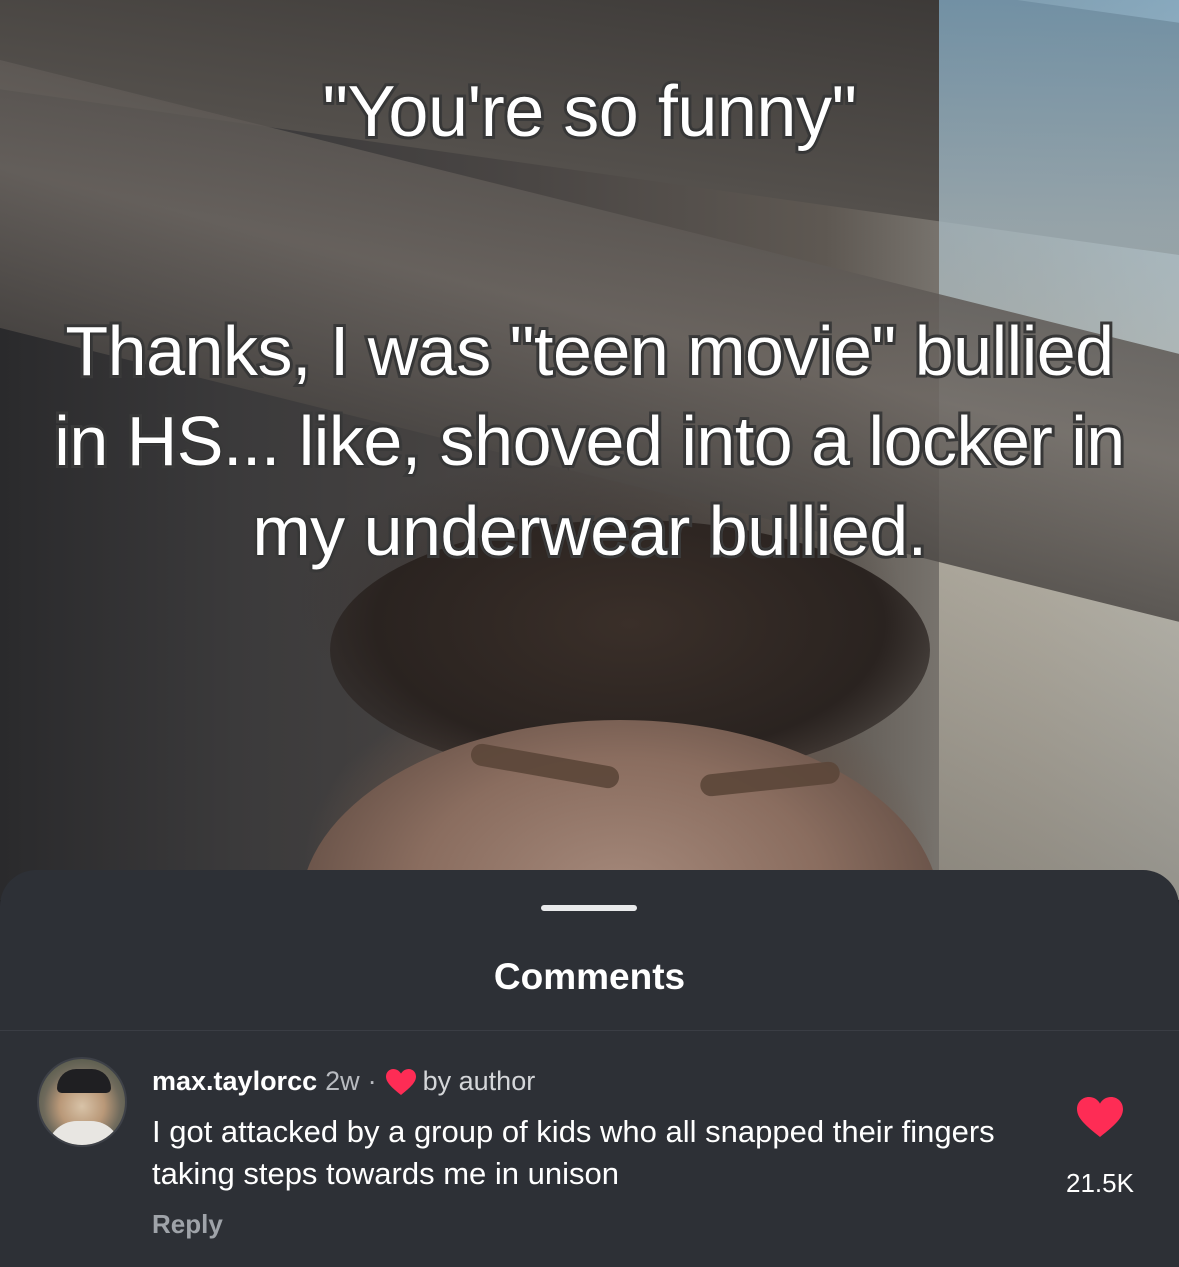 The height and width of the screenshot is (1267, 1179). What do you see at coordinates (589, 1030) in the screenshot?
I see `header-divider` at bounding box center [589, 1030].